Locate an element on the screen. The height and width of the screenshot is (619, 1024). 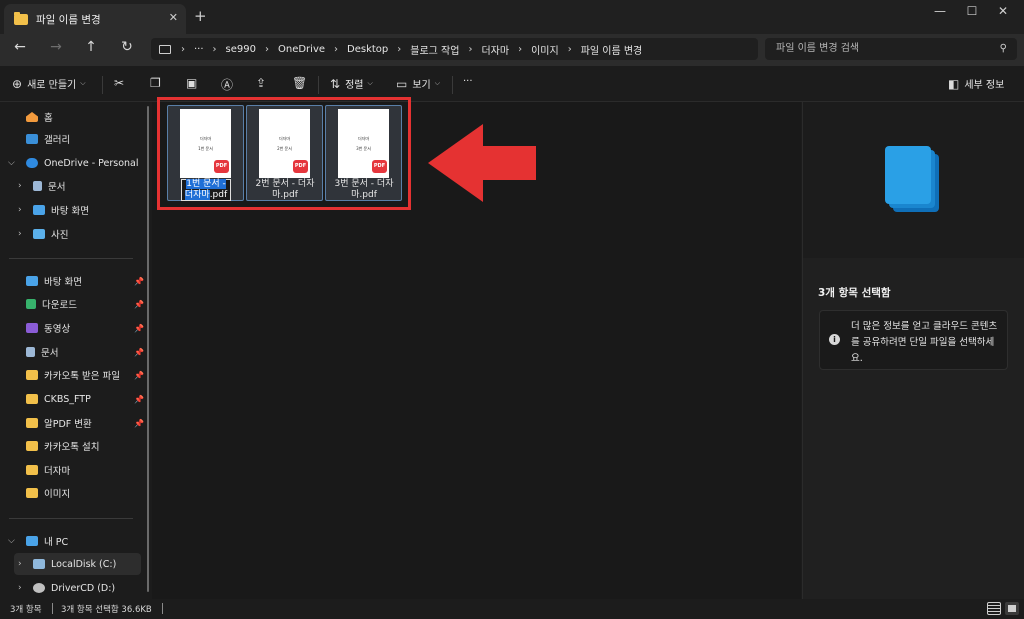
delete-button: 🗑 is located at coordinates (302, 83).